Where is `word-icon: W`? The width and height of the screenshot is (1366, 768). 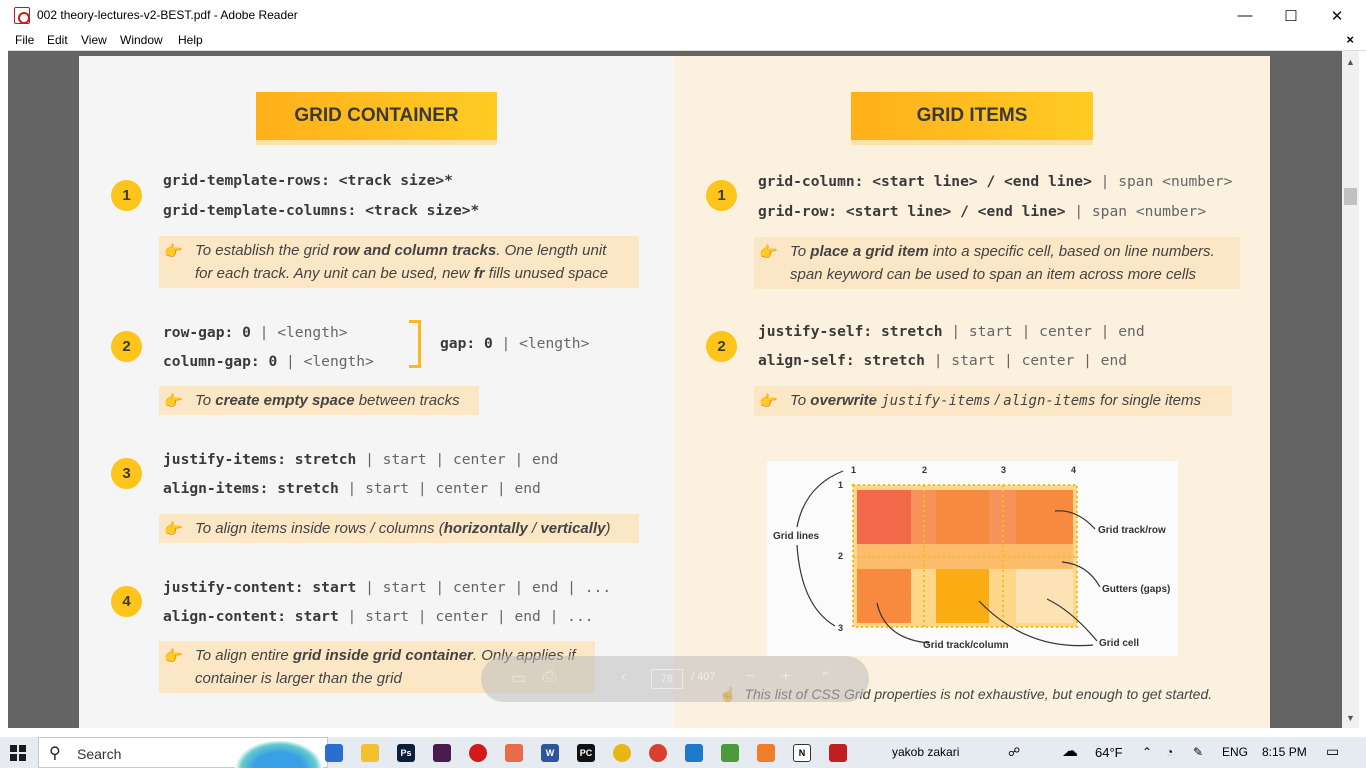
word-icon: W is located at coordinates (550, 753).